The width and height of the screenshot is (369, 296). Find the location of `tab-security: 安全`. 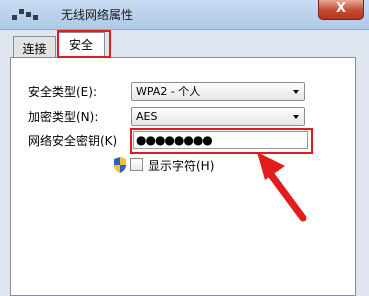

tab-security: 安全 is located at coordinates (81, 45).